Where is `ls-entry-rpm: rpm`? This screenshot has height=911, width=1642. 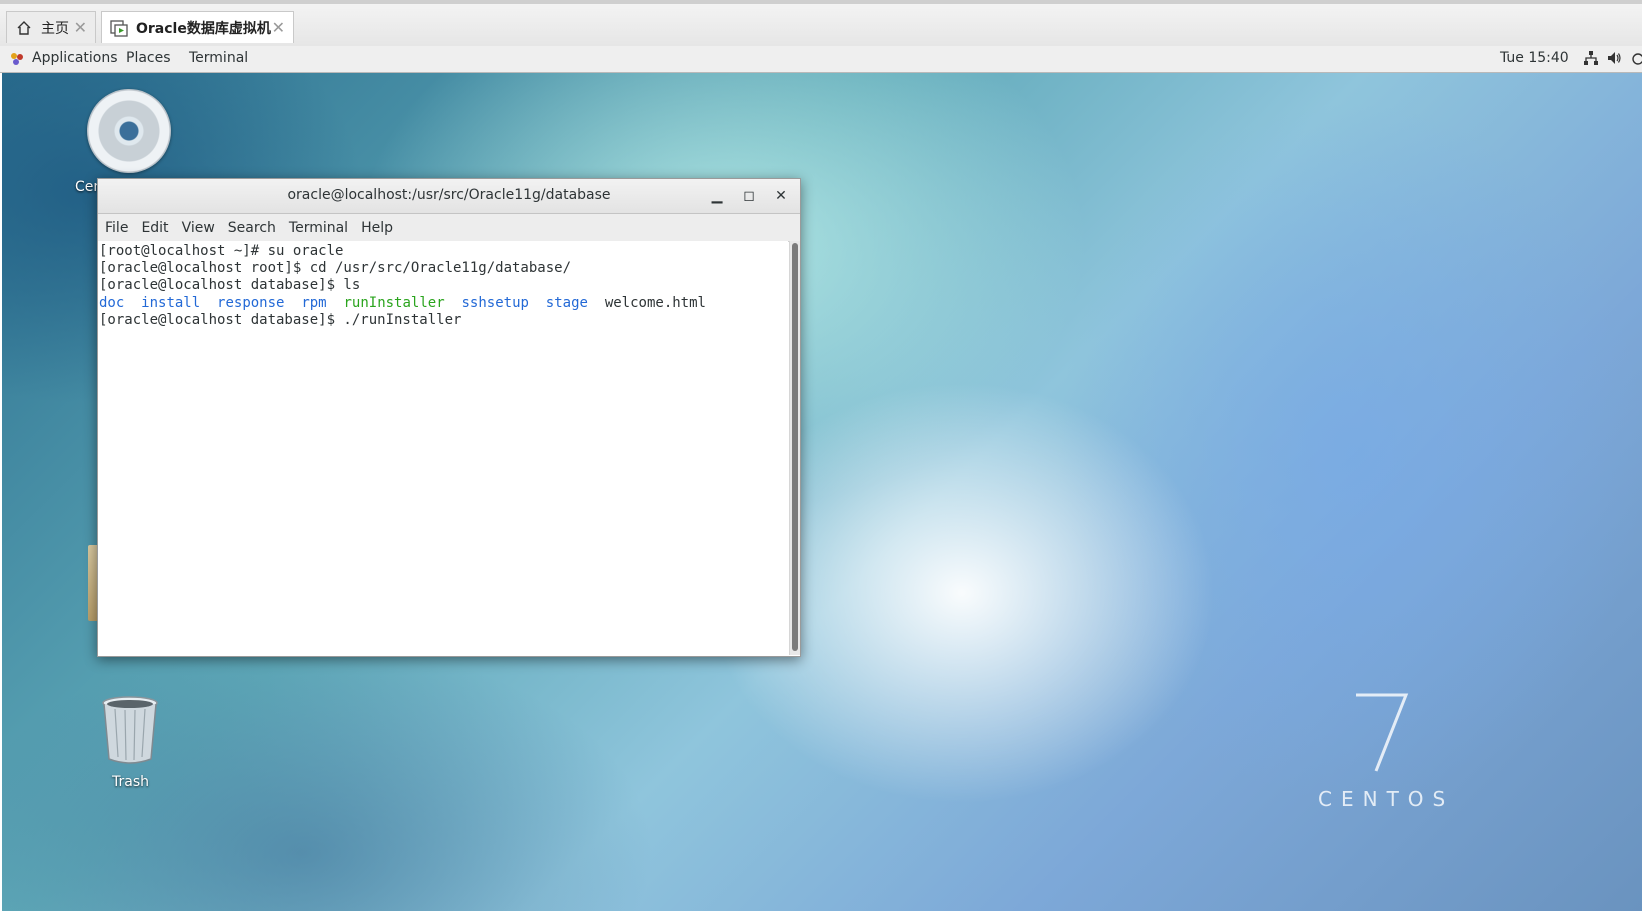
ls-entry-rpm: rpm is located at coordinates (314, 302).